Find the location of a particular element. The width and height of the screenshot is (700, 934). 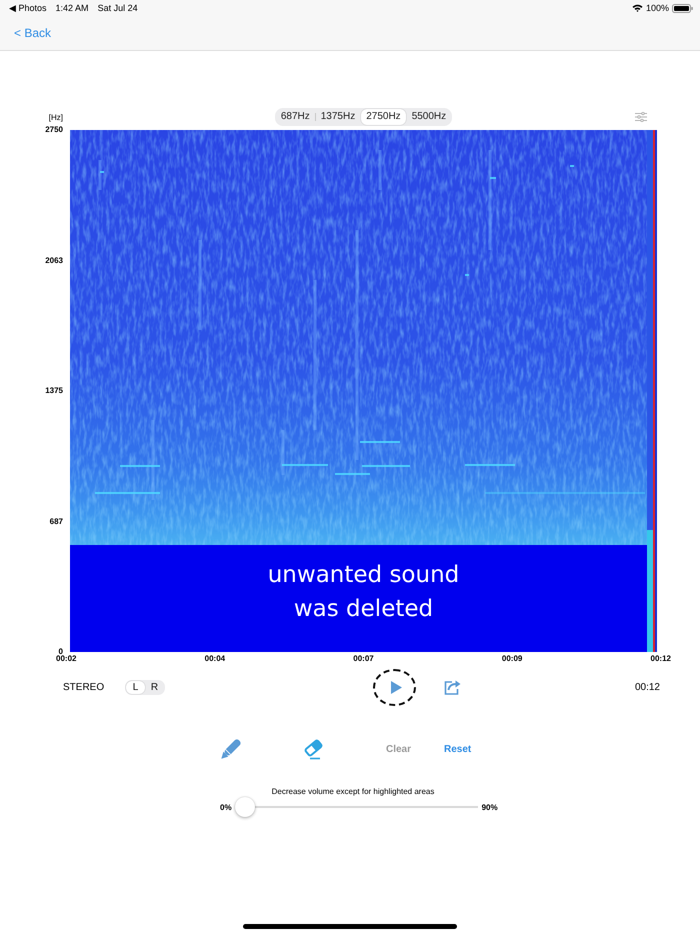

range-selector: 687Hz 1375Hz 2750Hz 5500Hz is located at coordinates (363, 117).